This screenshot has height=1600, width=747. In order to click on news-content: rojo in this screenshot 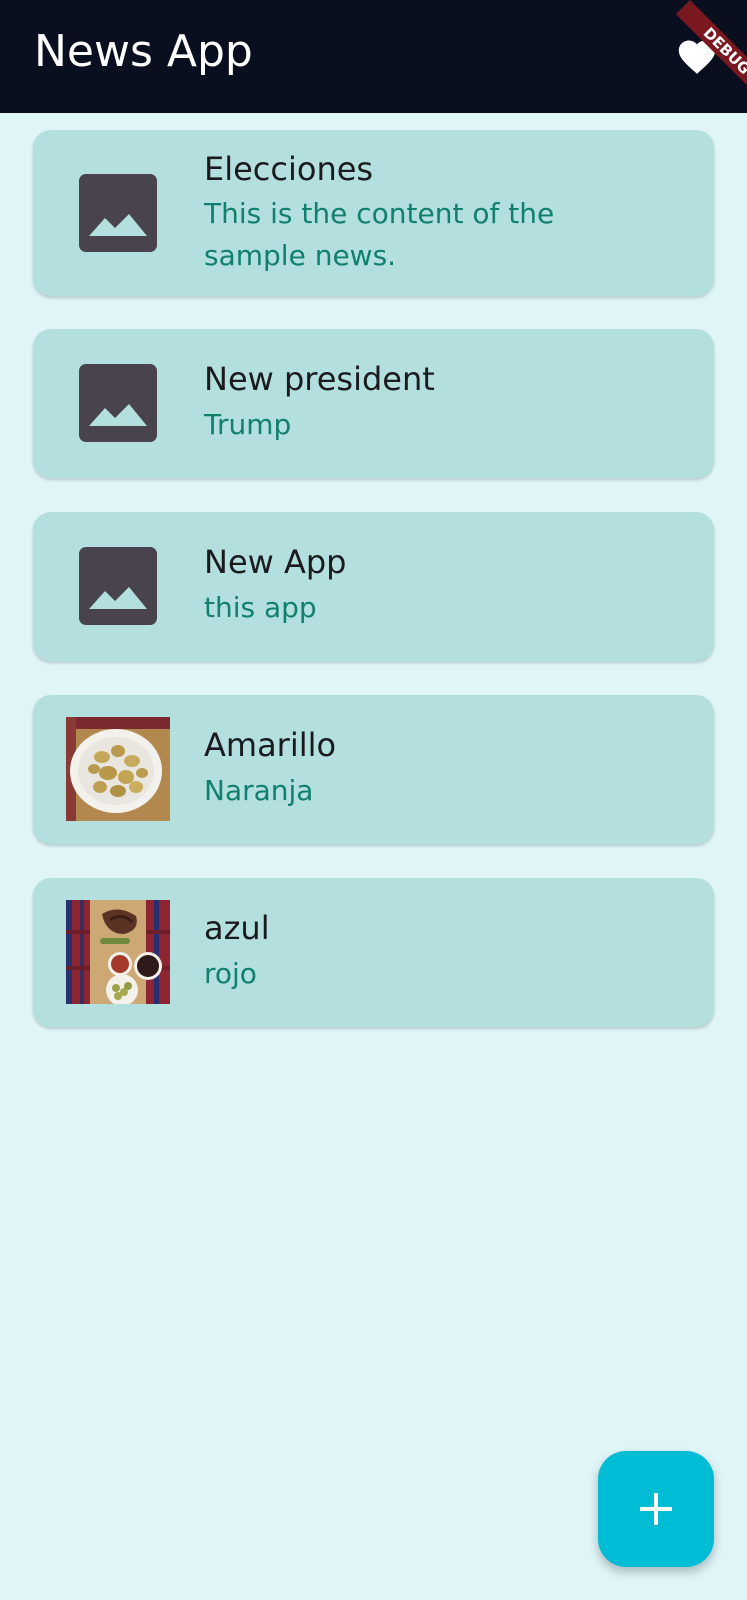, I will do `click(230, 973)`.